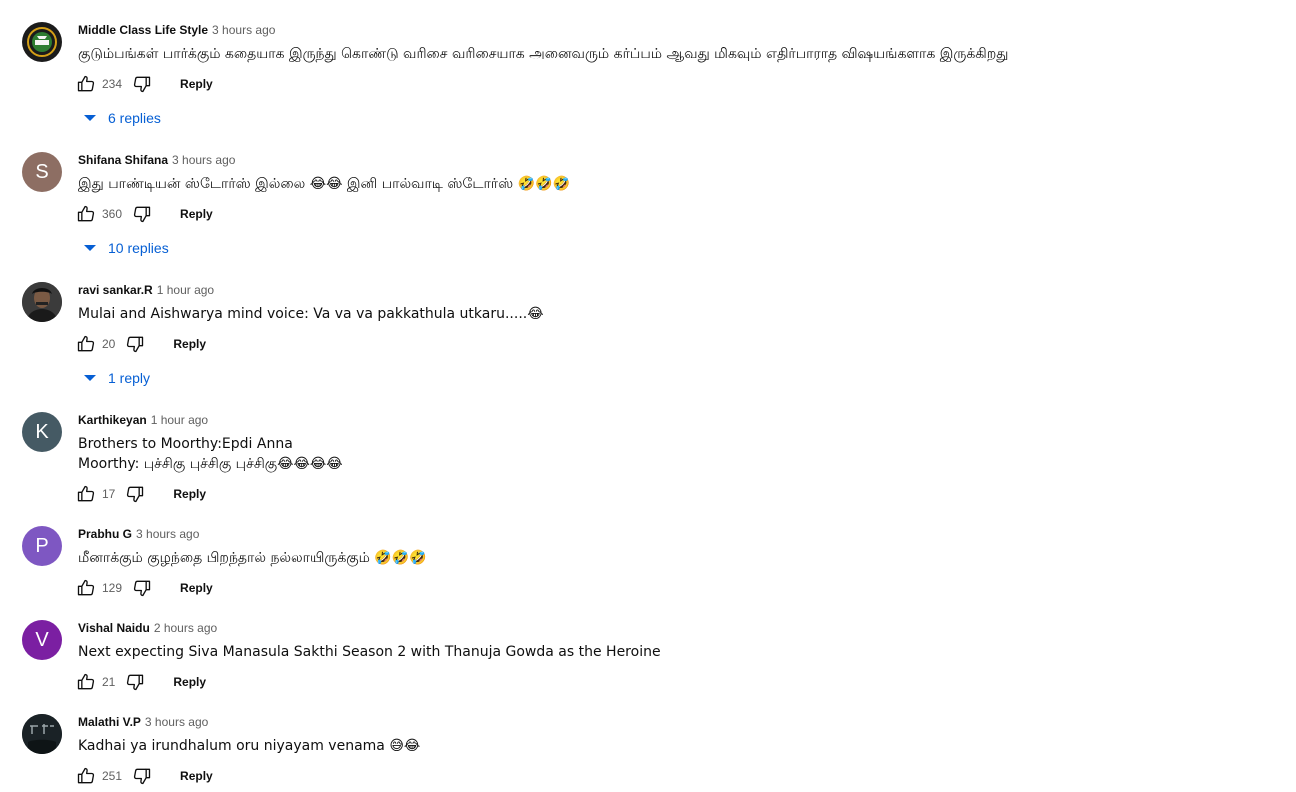 This screenshot has width=1296, height=792. Describe the element at coordinates (675, 84) in the screenshot. I see `comment-actions: 234 Reply` at that location.